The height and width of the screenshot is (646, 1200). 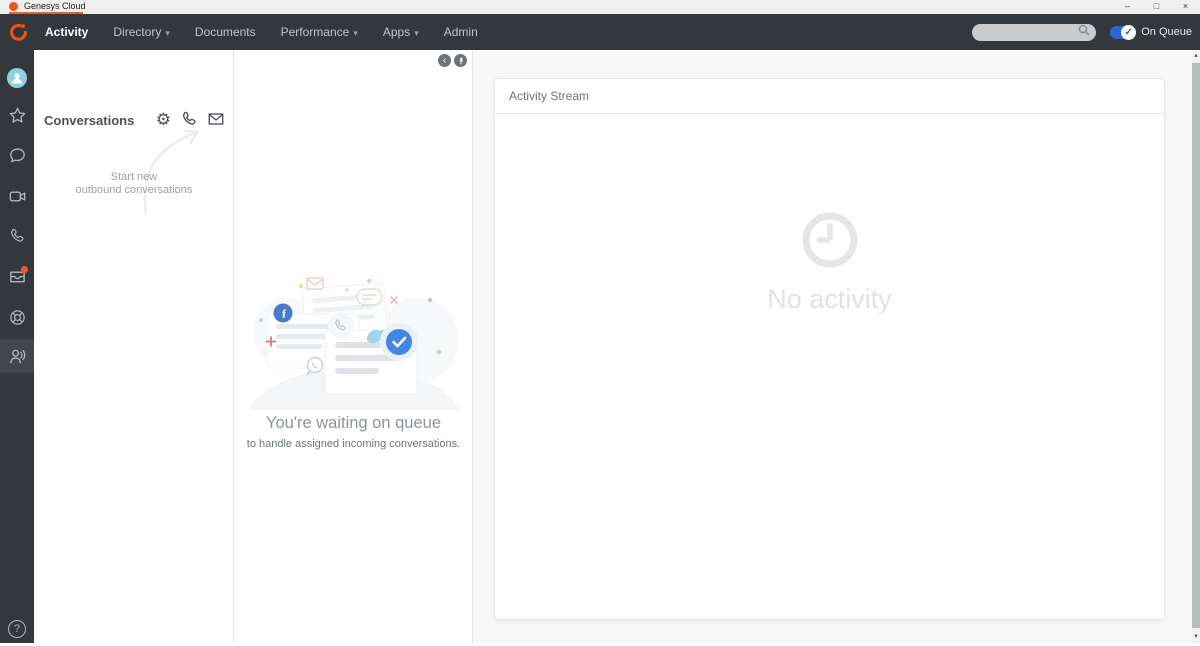 I want to click on interactions-inbox-icon, so click(x=17, y=276).